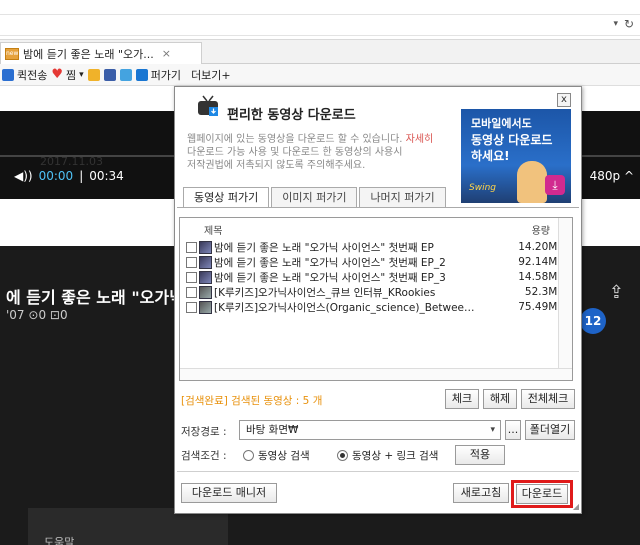  Describe the element at coordinates (71, 75) in the screenshot. I see `toolbar-label: 찜` at that location.